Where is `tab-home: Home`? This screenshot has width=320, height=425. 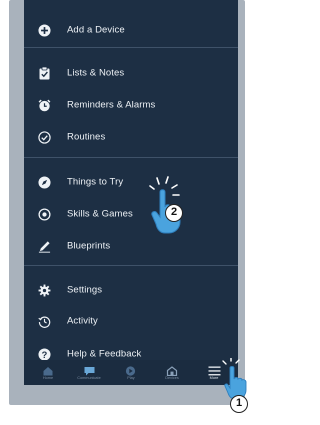
tab-home: Home is located at coordinates (48, 372).